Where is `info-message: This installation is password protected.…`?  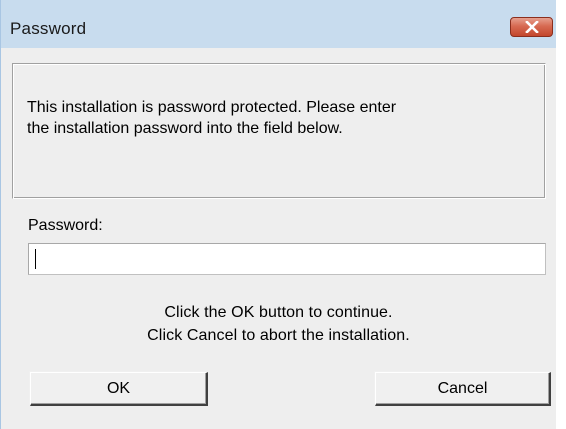 info-message: This installation is password protected.… is located at coordinates (287, 118).